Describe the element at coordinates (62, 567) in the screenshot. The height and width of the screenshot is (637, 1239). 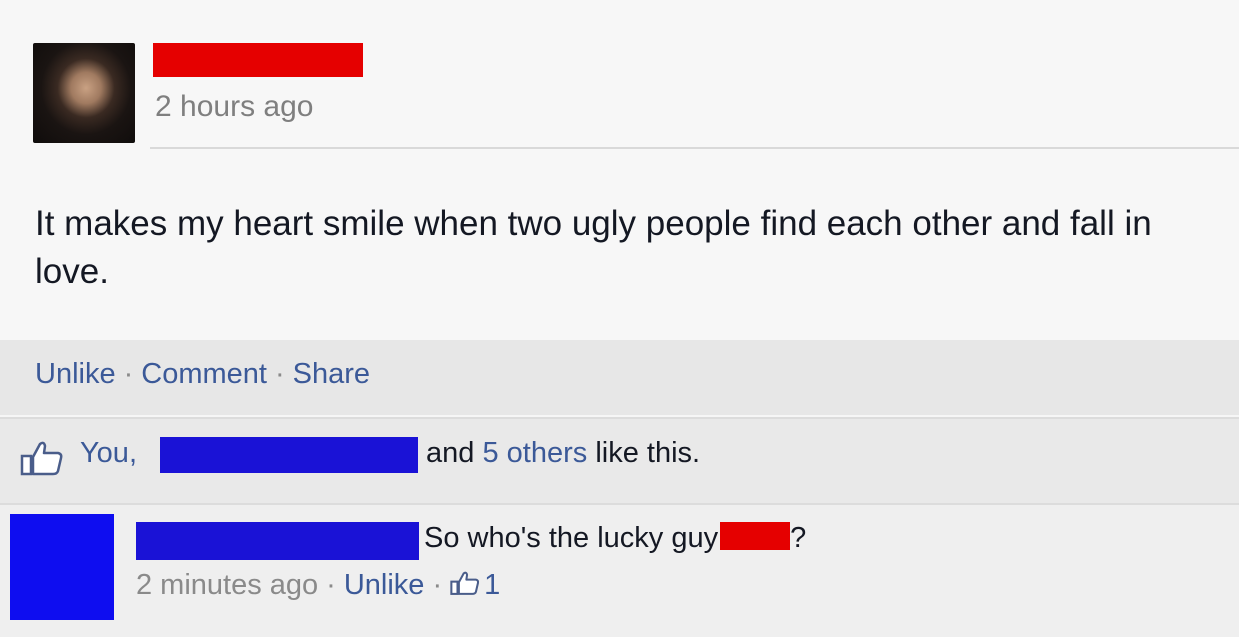
I see `commenter-avatar-redaction` at that location.